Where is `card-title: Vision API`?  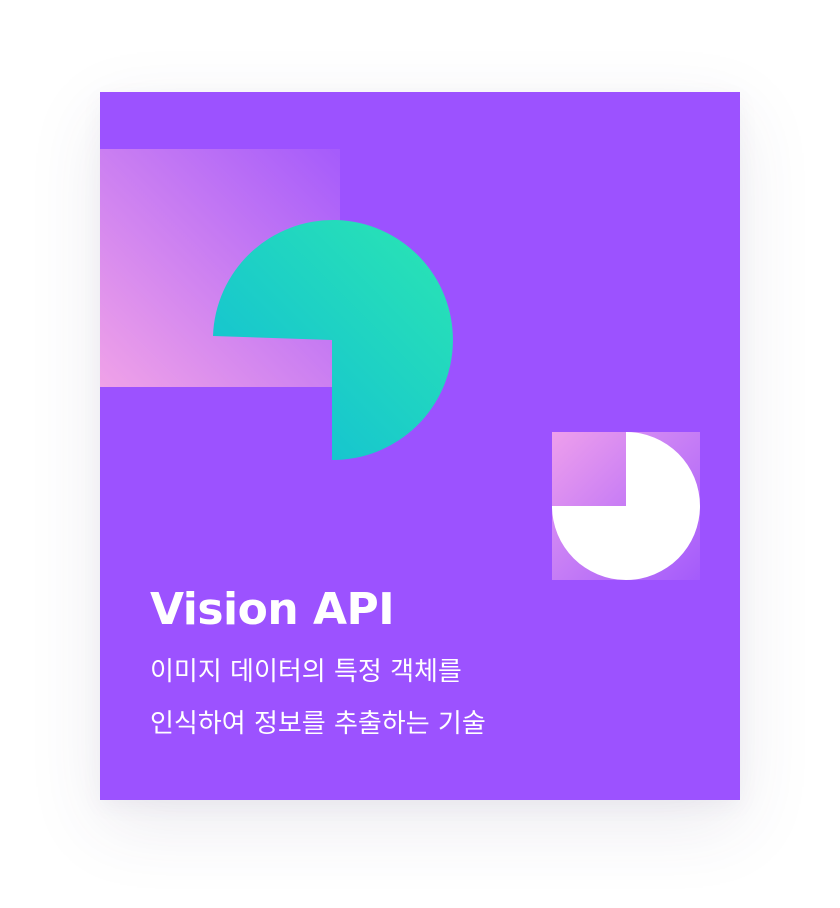
card-title: Vision API is located at coordinates (272, 609).